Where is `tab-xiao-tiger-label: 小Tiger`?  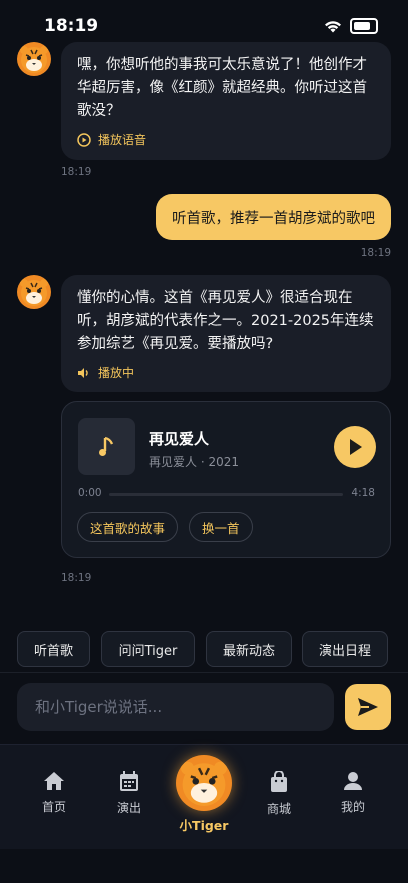 tab-xiao-tiger-label: 小Tiger is located at coordinates (204, 825).